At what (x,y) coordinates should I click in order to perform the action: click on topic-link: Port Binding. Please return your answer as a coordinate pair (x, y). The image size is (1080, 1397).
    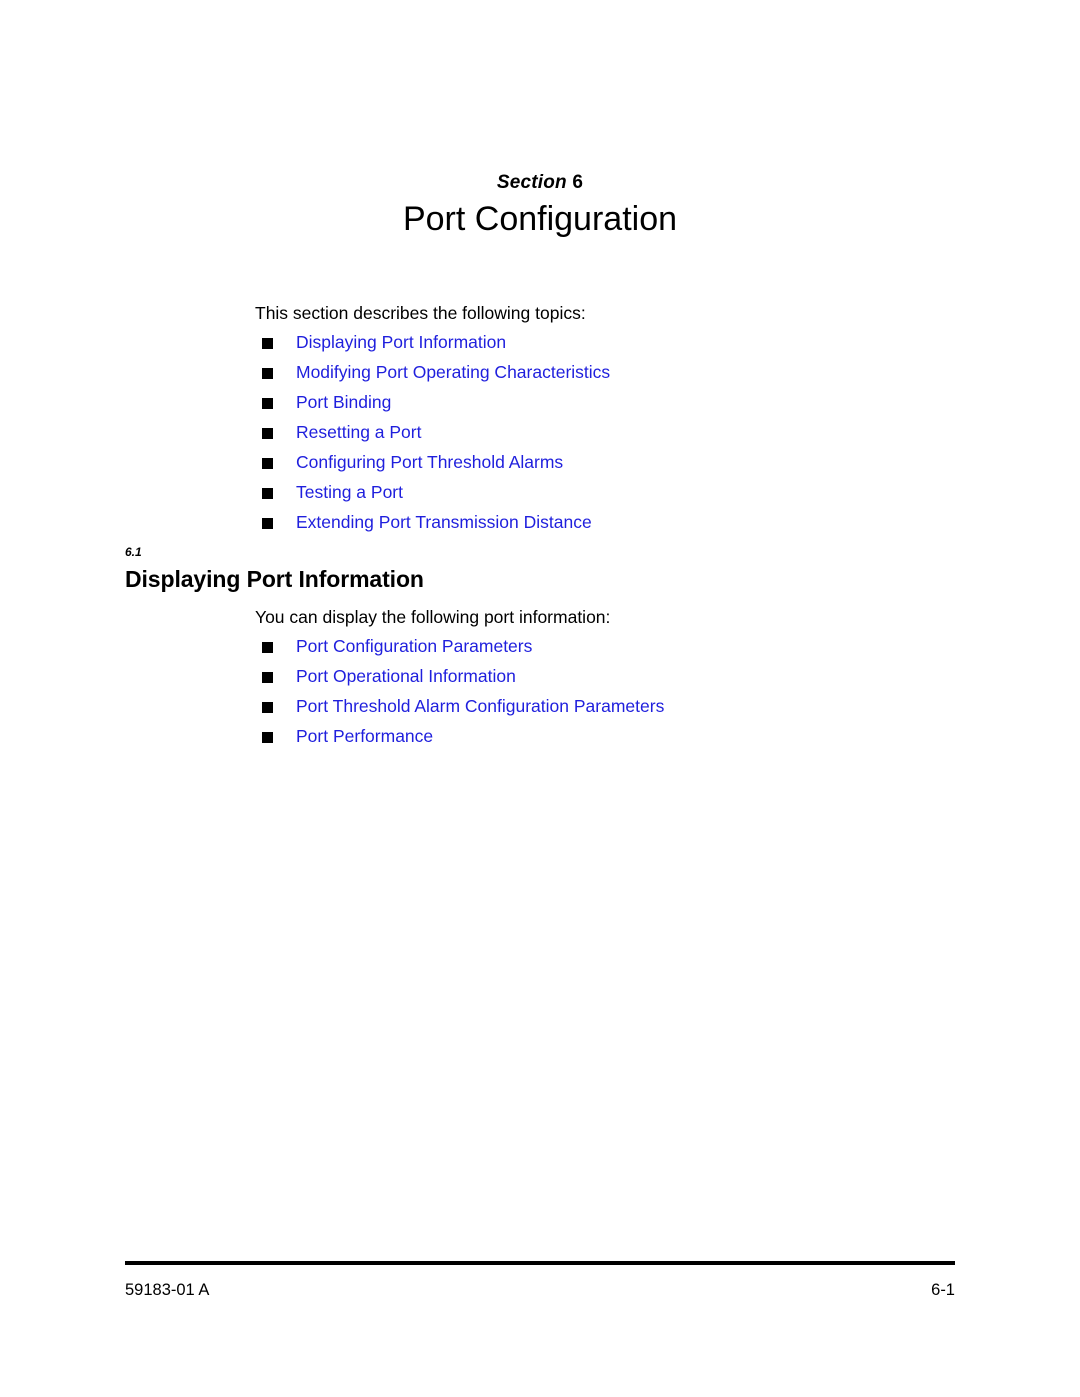
    Looking at the image, I should click on (343, 402).